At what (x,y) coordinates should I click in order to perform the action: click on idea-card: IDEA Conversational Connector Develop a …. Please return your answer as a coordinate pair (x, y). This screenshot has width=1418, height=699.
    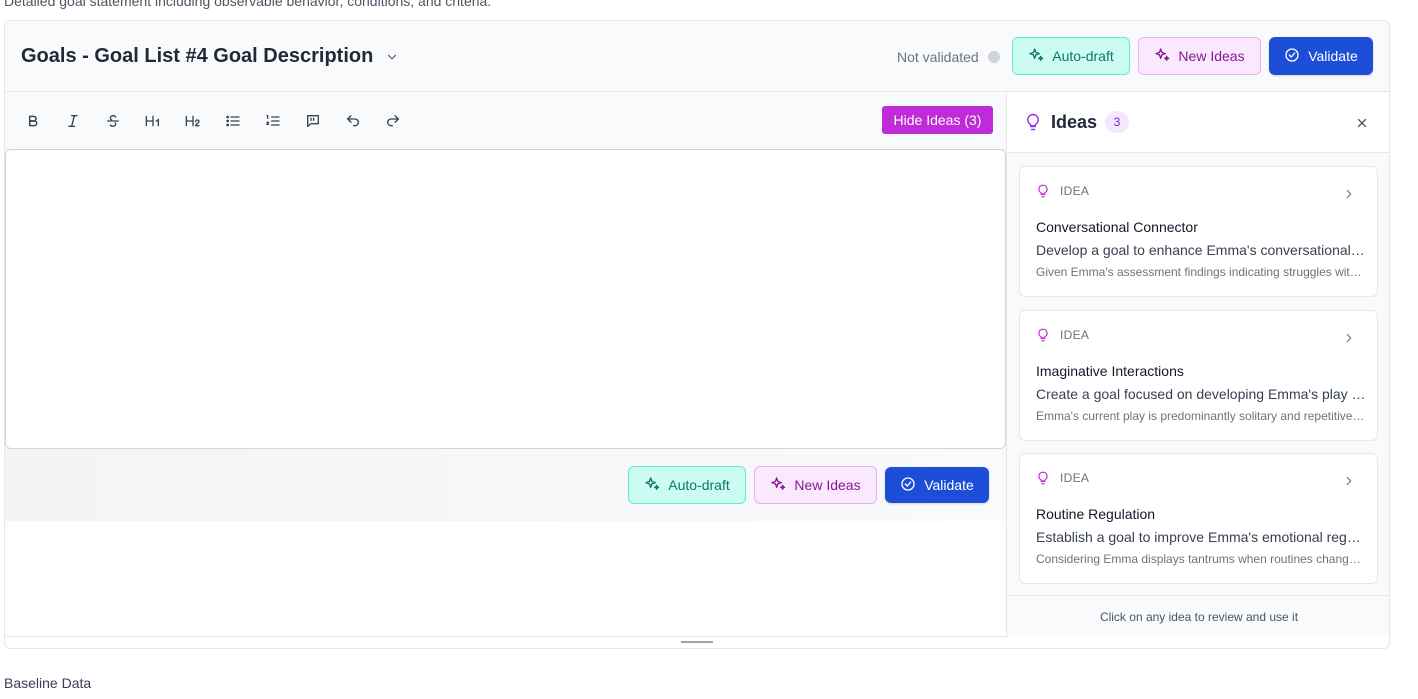
    Looking at the image, I should click on (1198, 231).